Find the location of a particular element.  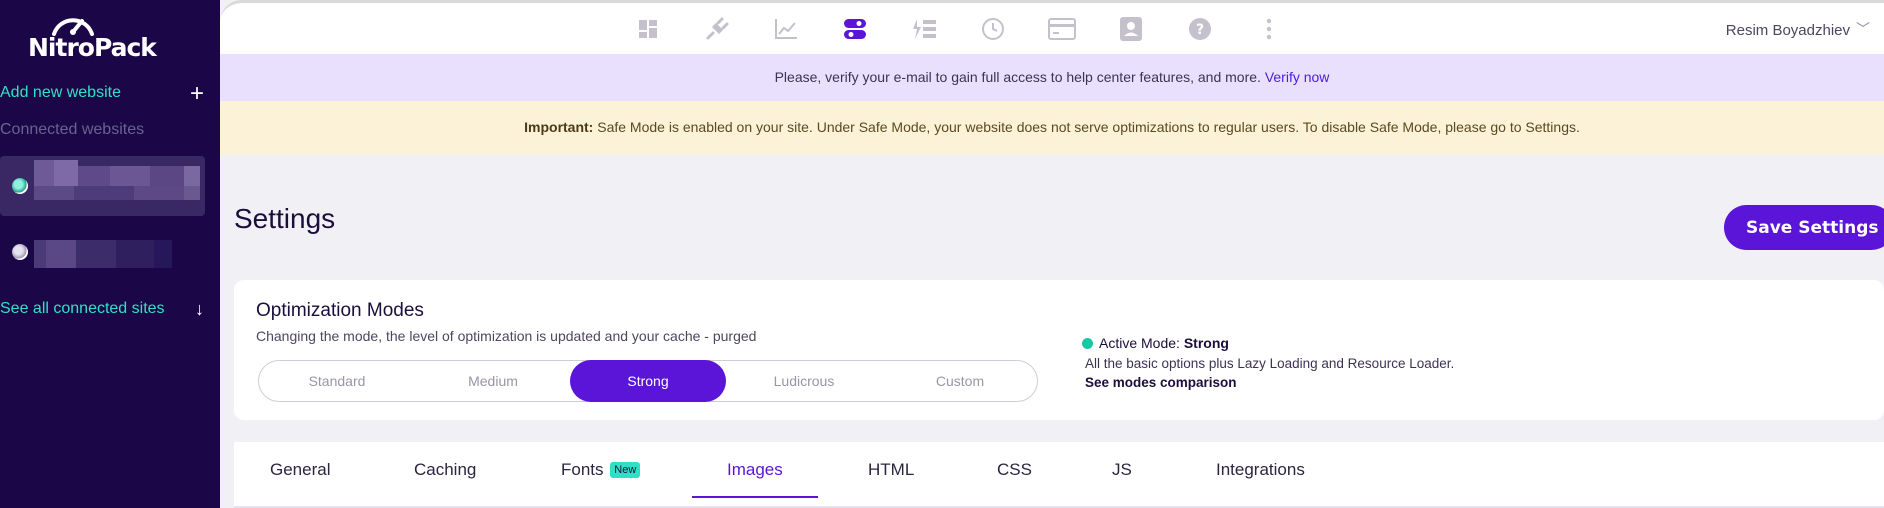

card-icon is located at coordinates (1062, 29).